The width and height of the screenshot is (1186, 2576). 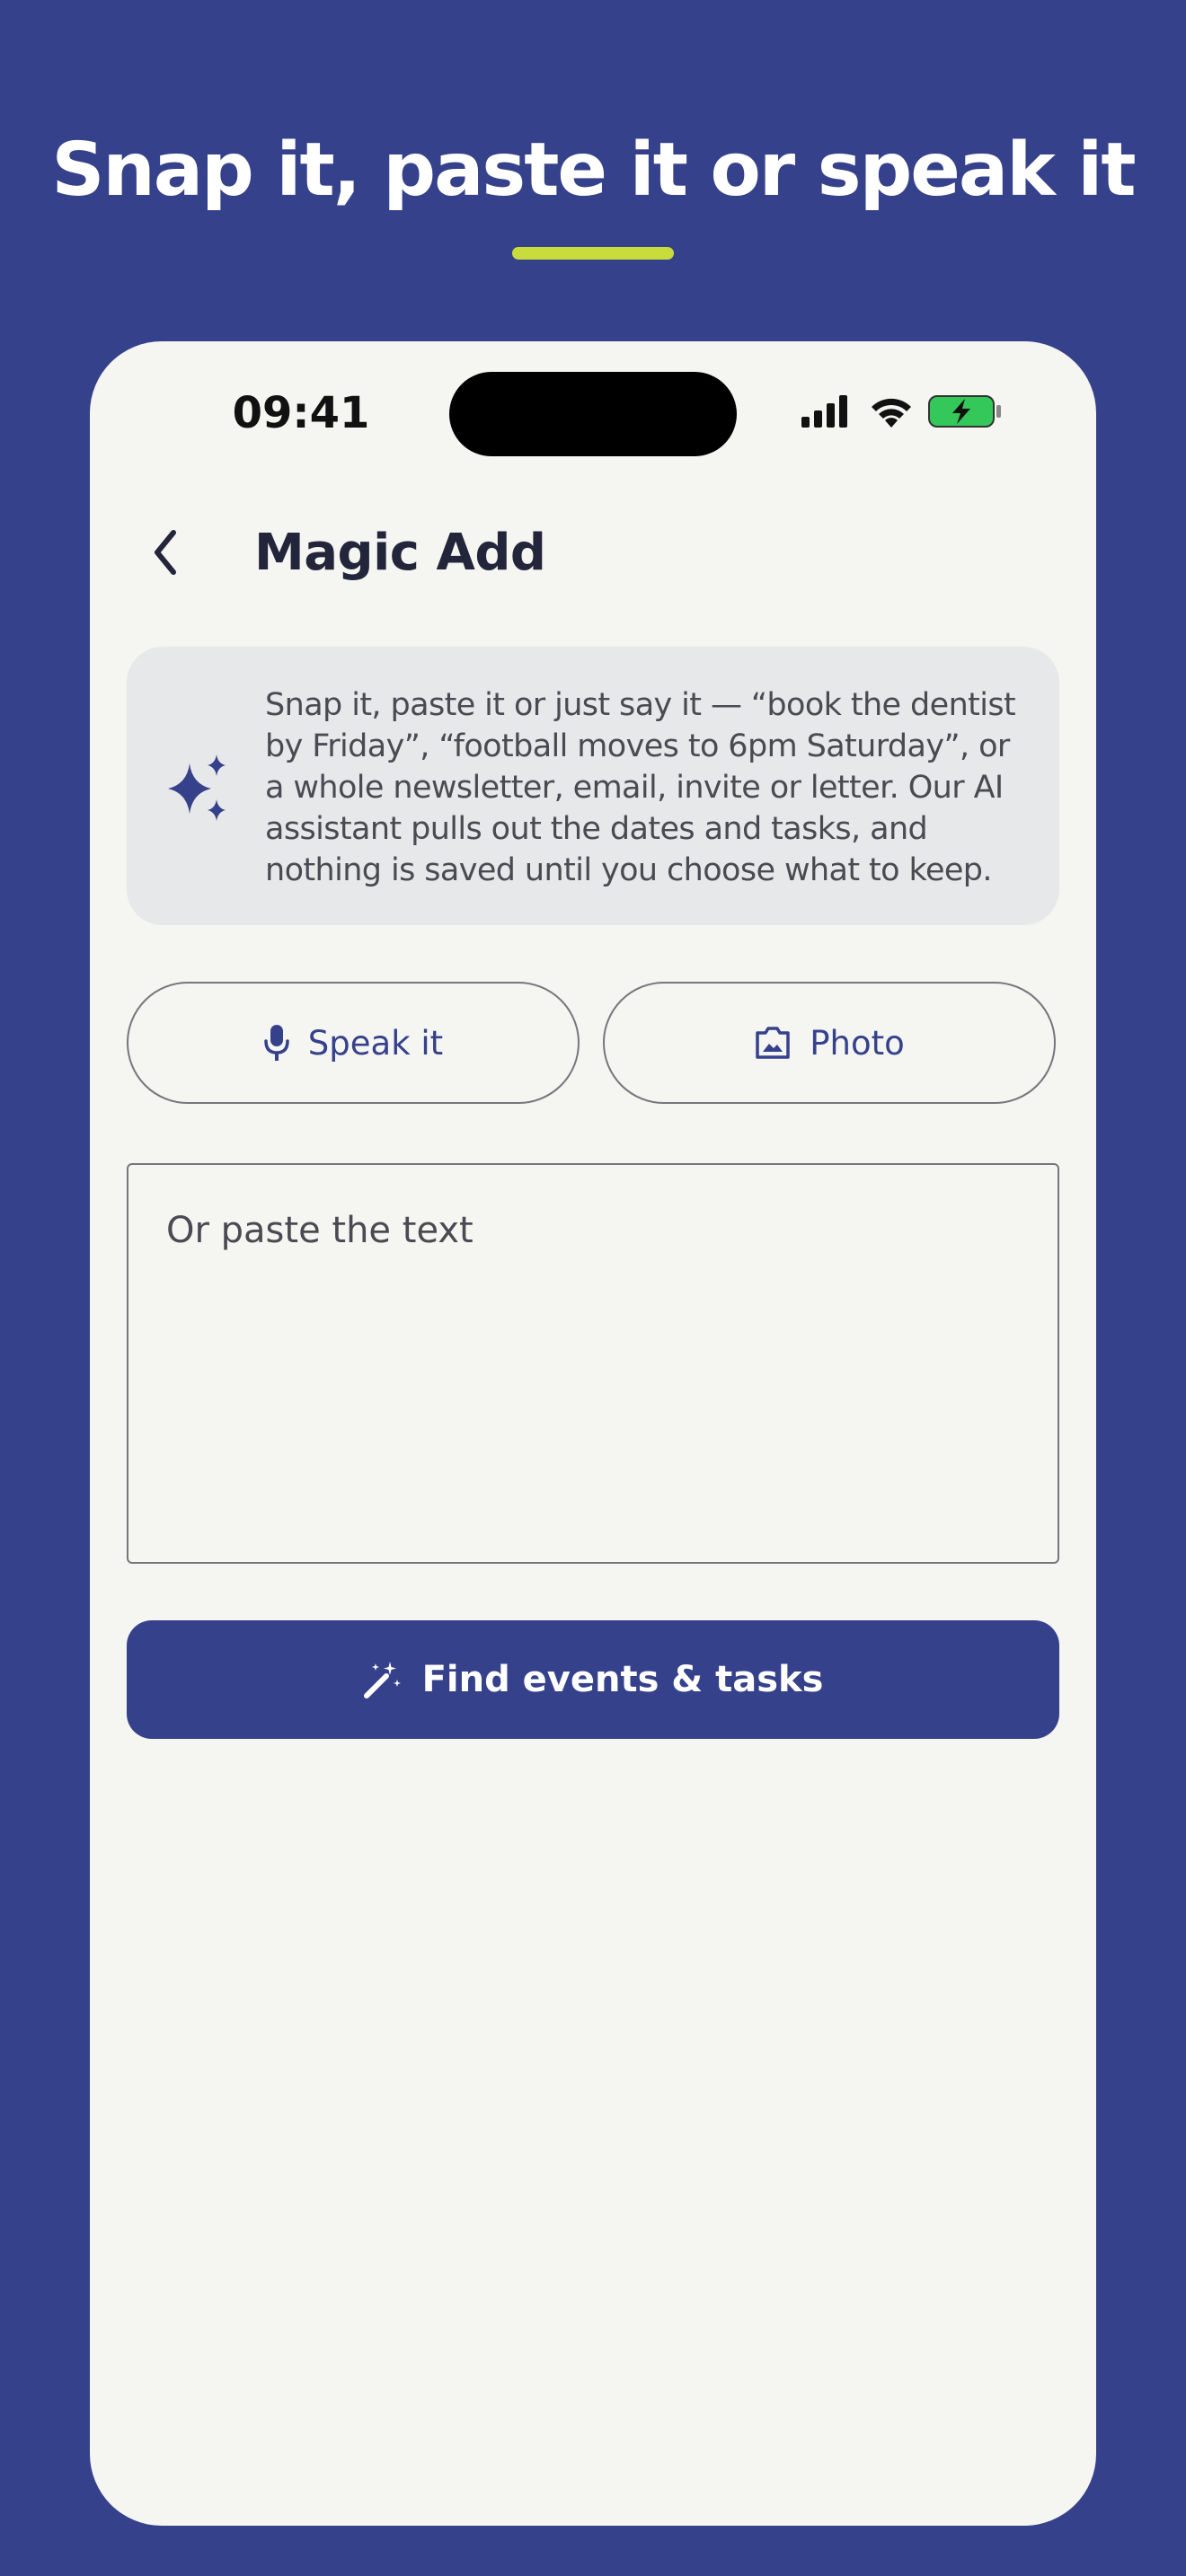 What do you see at coordinates (593, 170) in the screenshot?
I see `headline: Snap it, paste it or speak it` at bounding box center [593, 170].